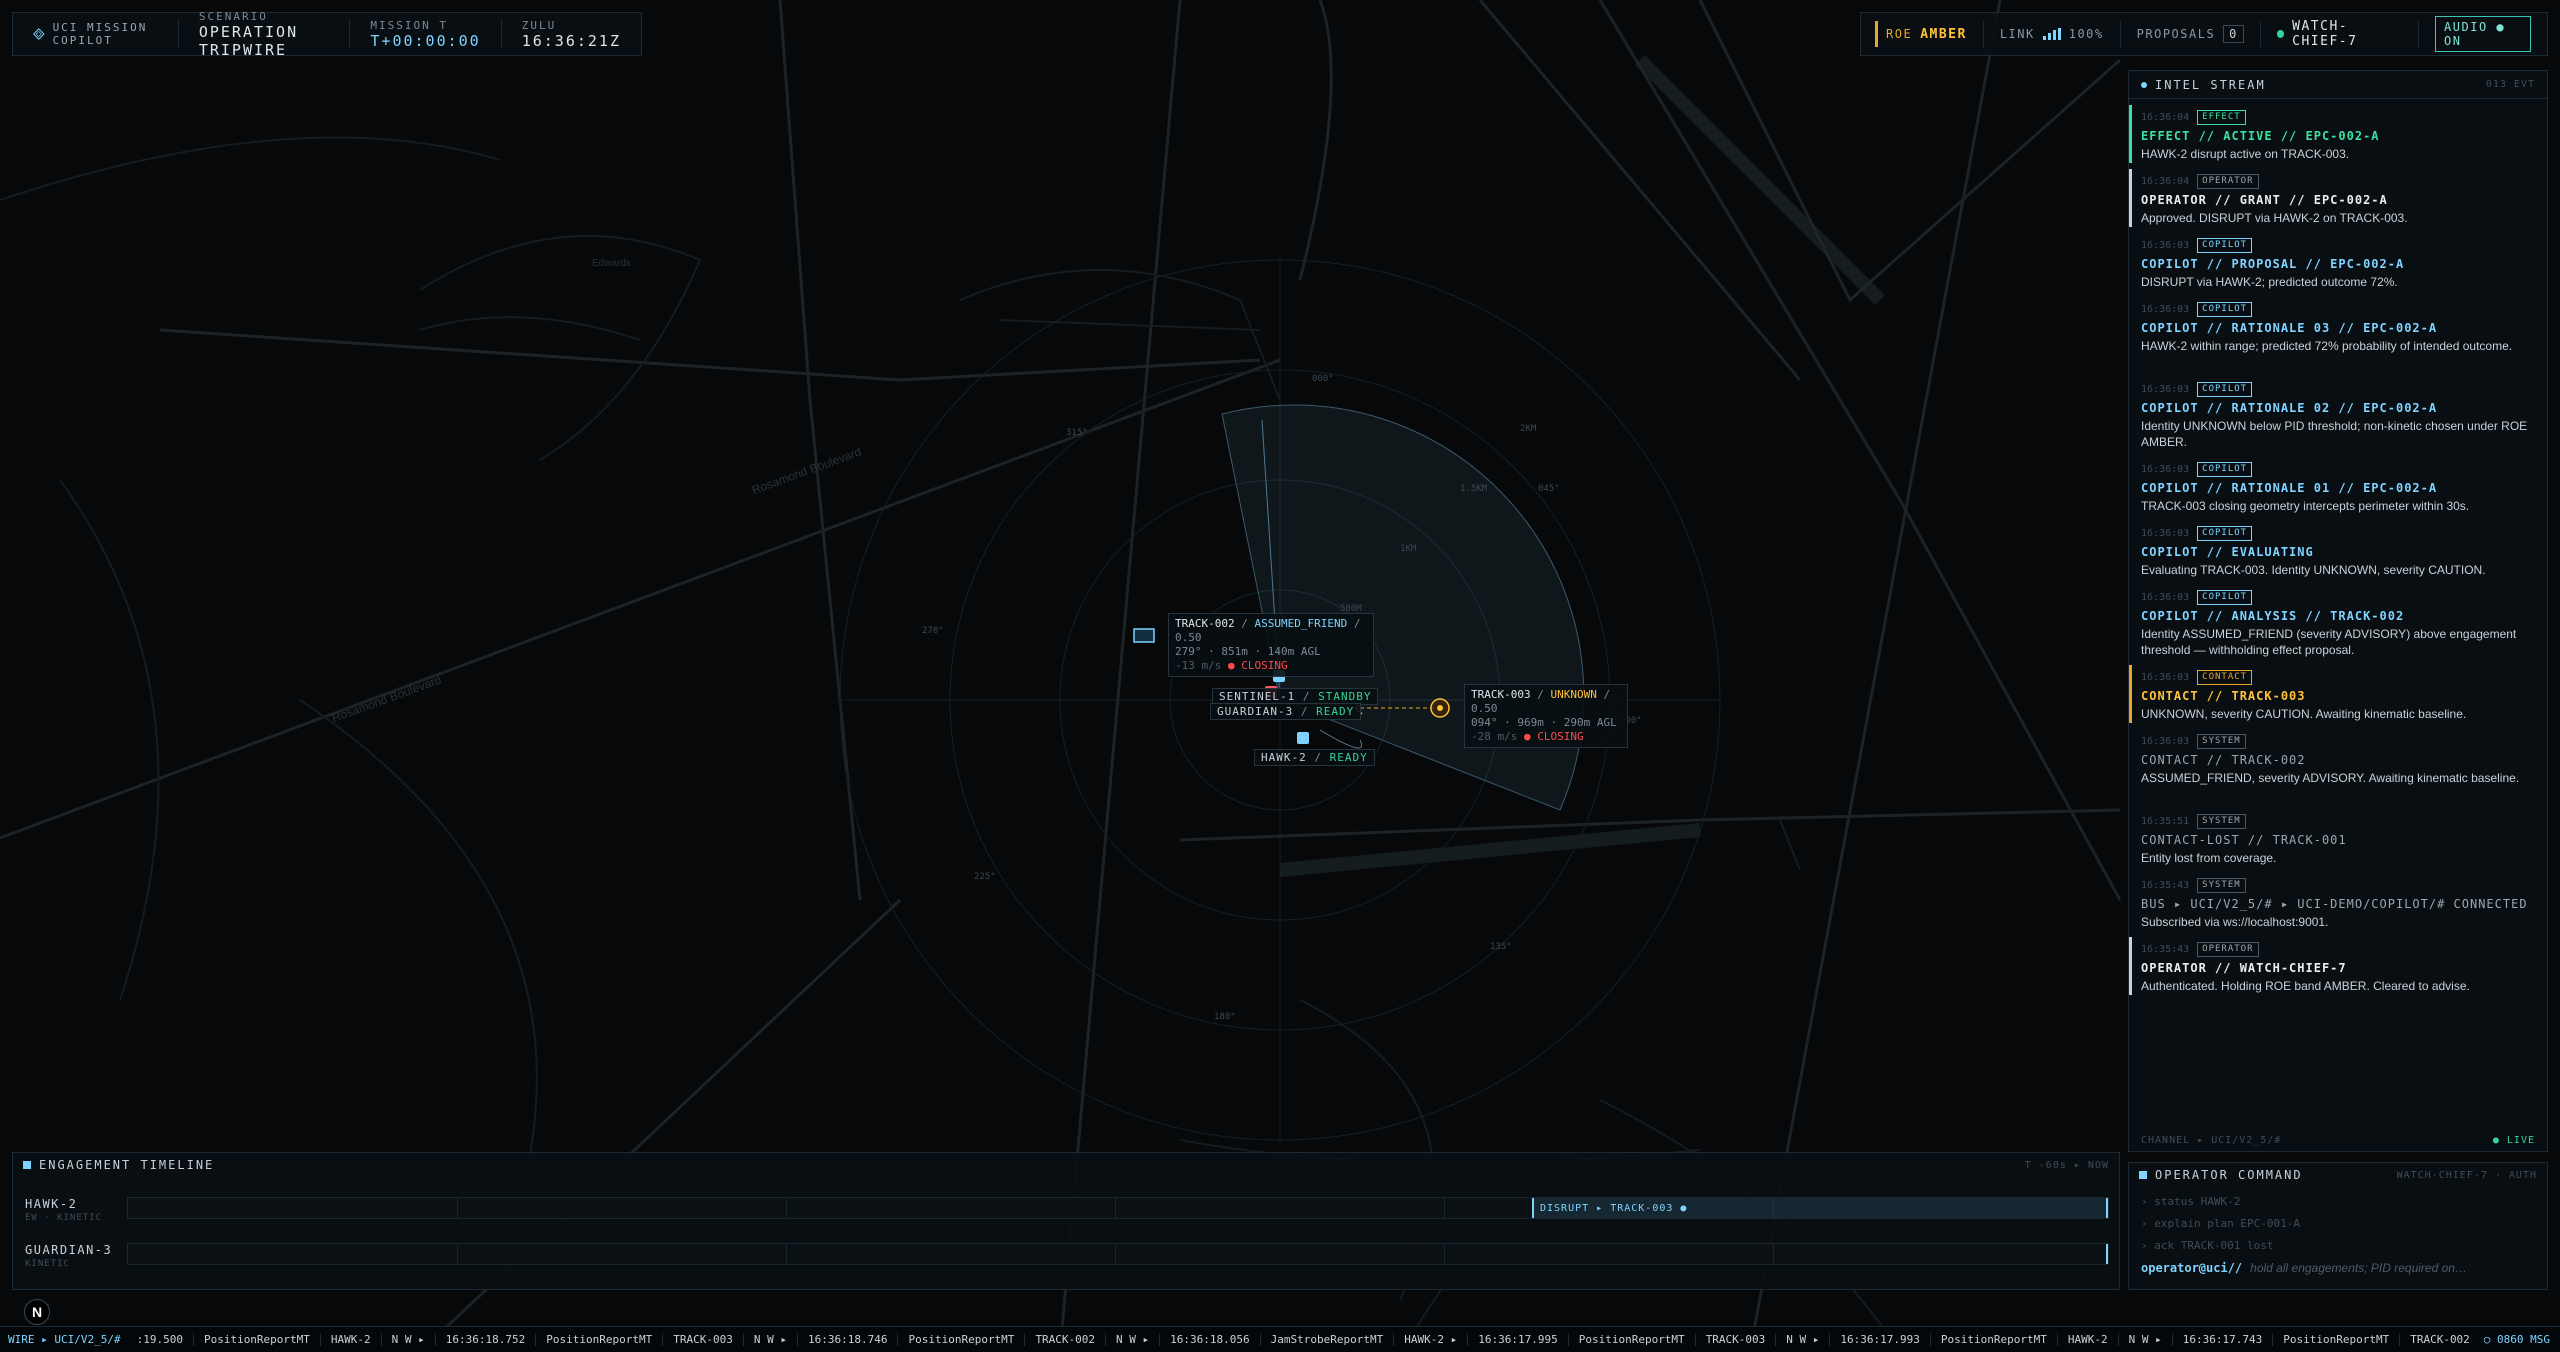 This screenshot has width=2560, height=1352. Describe the element at coordinates (2192, 1268) in the screenshot. I see `command-prompt: operator@uci//` at that location.